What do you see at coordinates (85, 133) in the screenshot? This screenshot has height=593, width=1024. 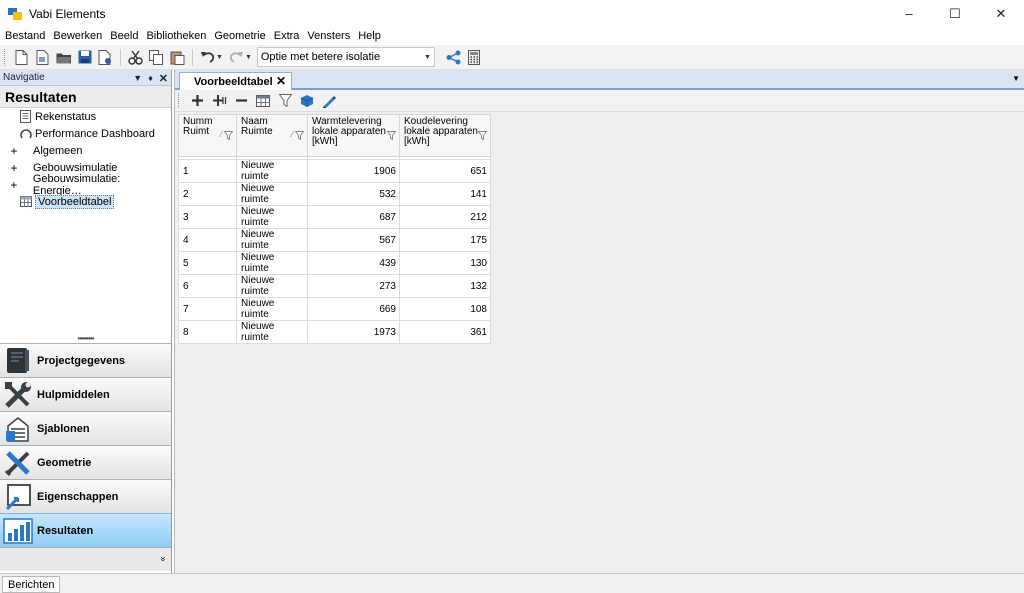 I see `tree-item-performance-dashboard: Performance Dashboard` at bounding box center [85, 133].